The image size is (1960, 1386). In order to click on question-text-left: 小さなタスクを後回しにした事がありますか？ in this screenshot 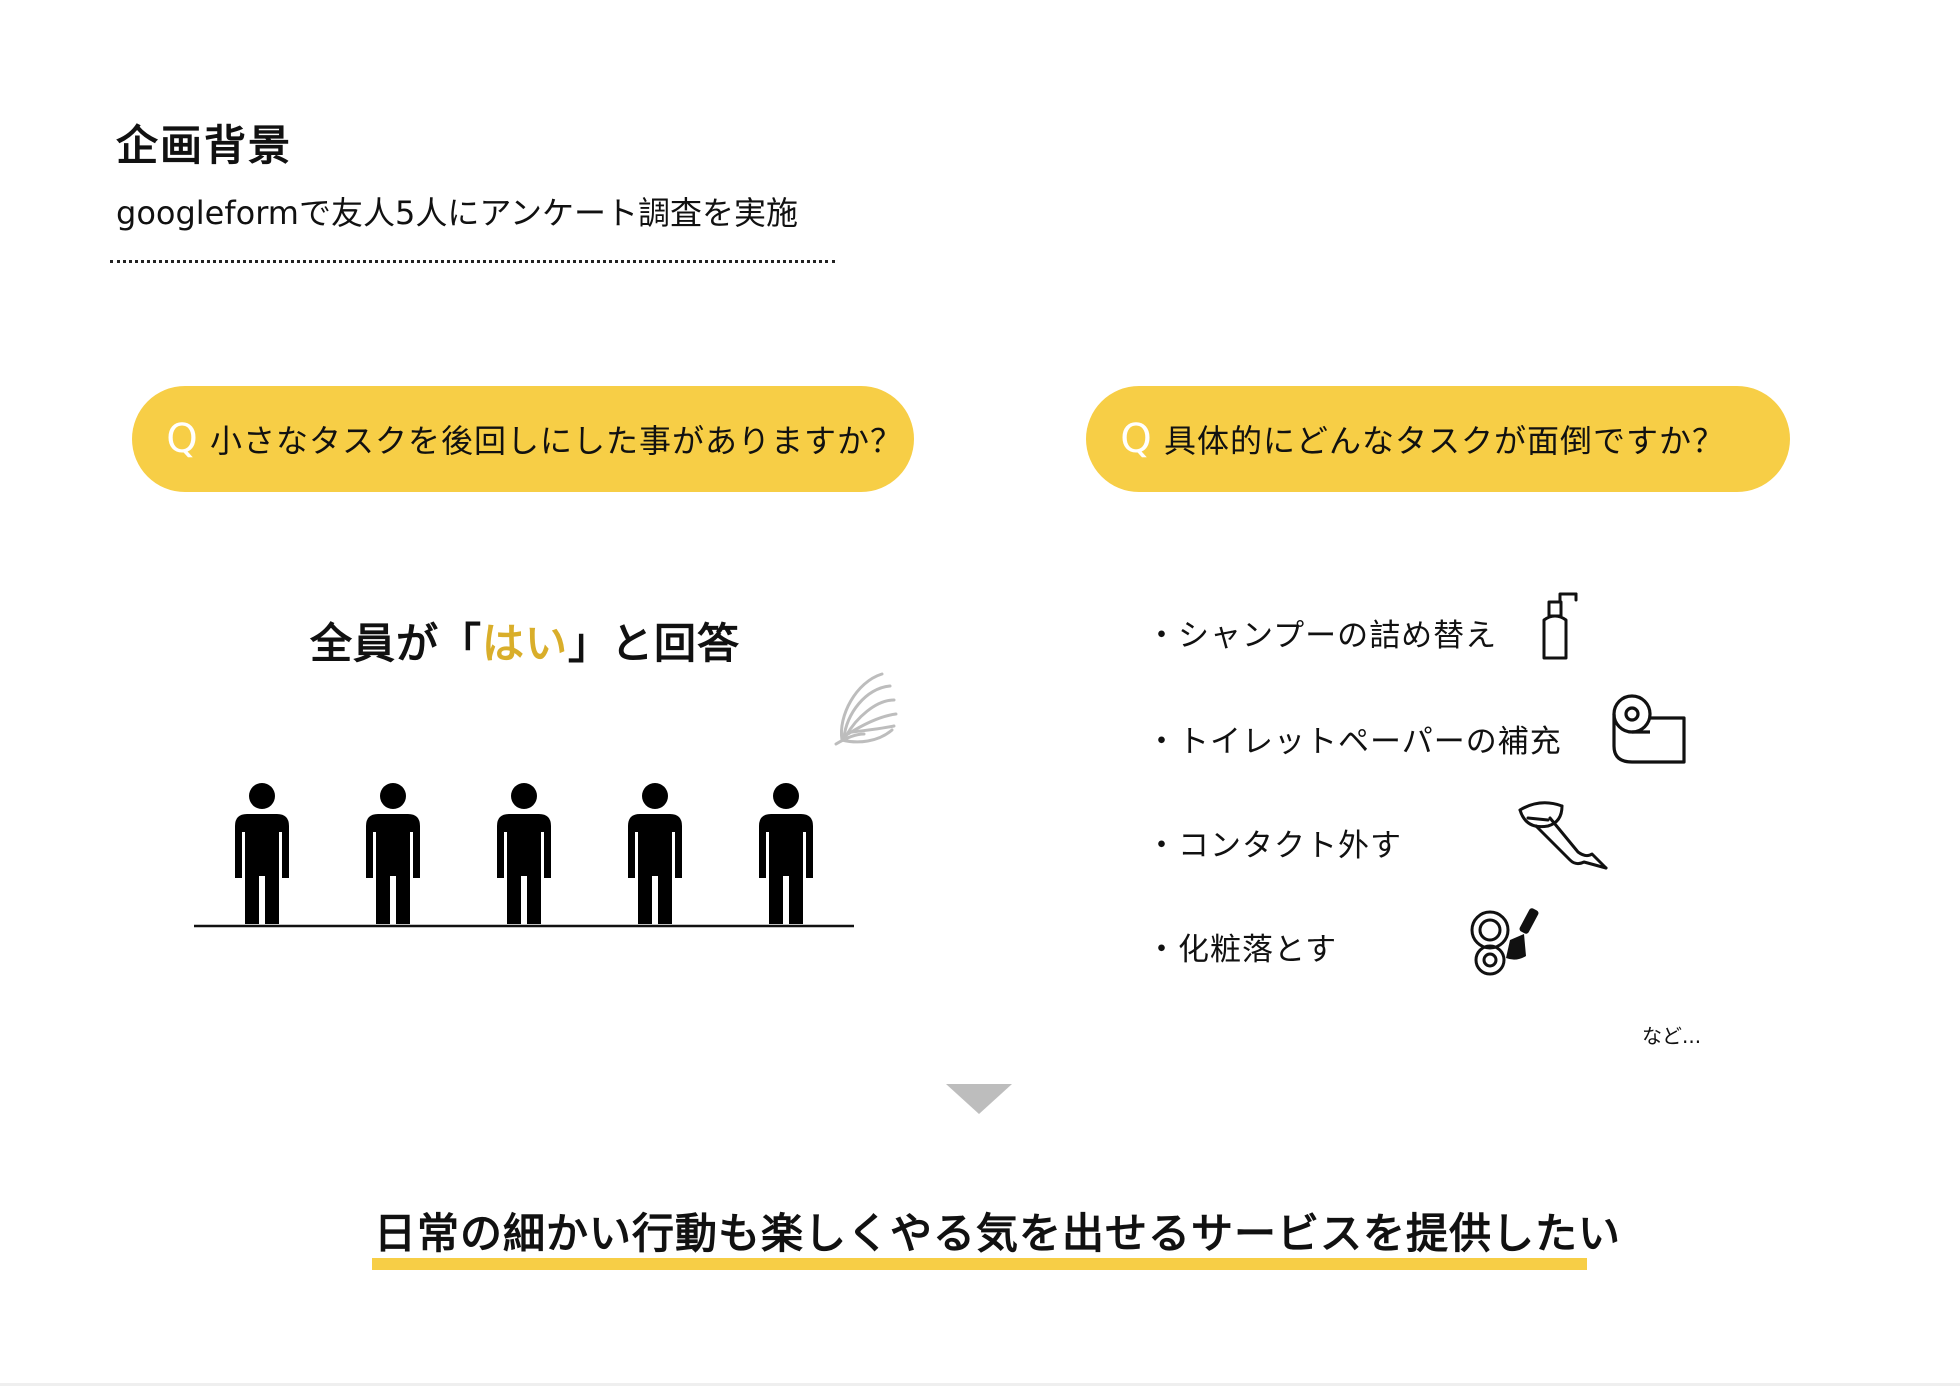, I will do `click(557, 441)`.